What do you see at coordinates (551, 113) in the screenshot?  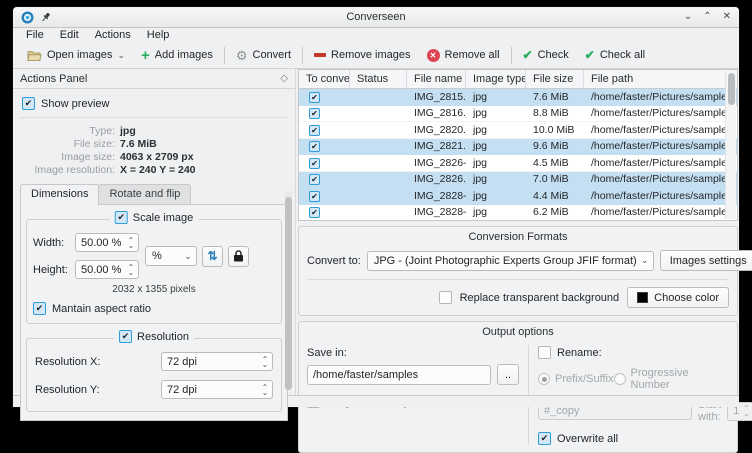 I see `cell-file-size: 8.8 MiB` at bounding box center [551, 113].